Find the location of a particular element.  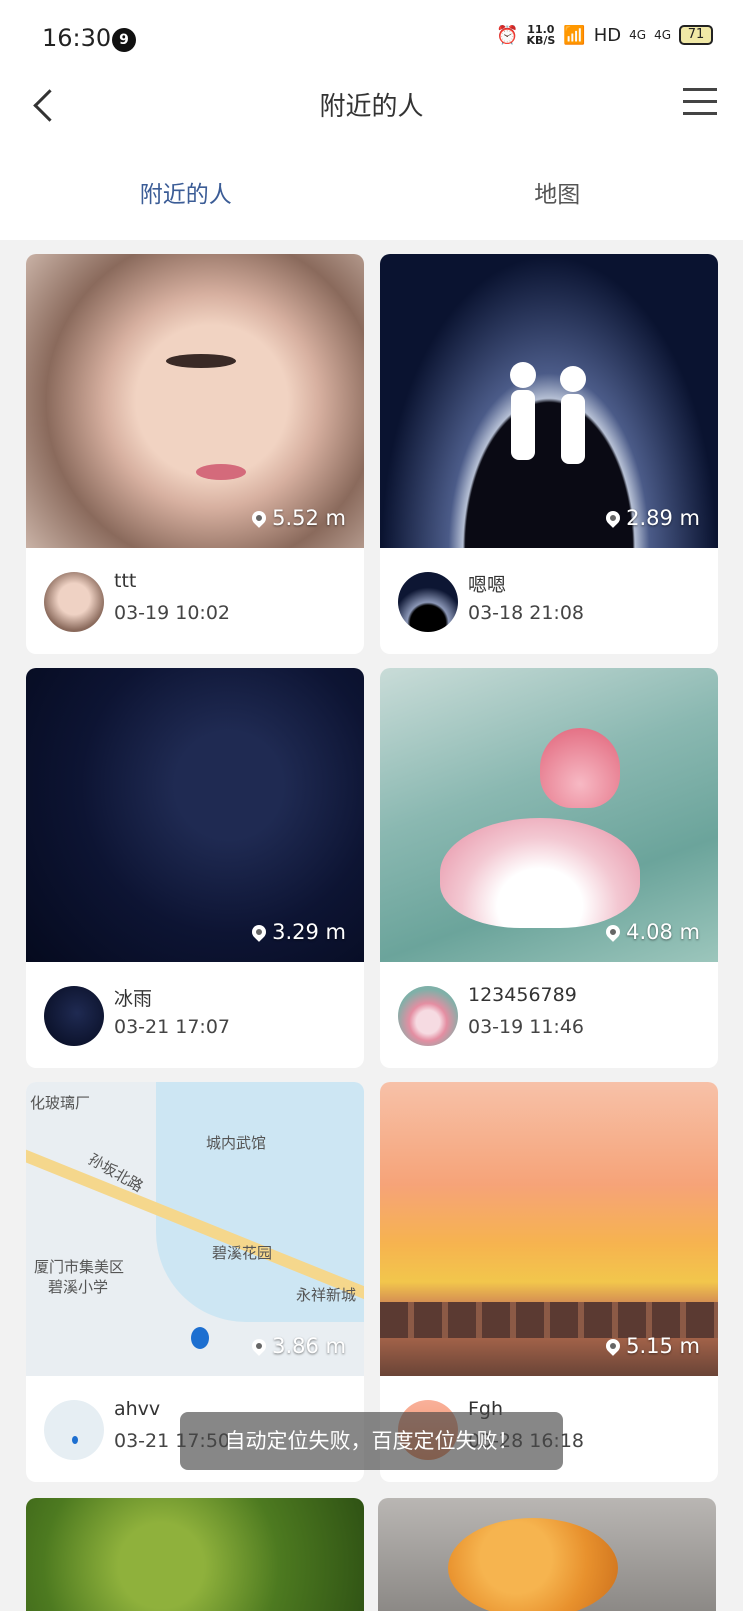

person-card: 3.29 m 冰雨 03-21 17:07 is located at coordinates (195, 868).